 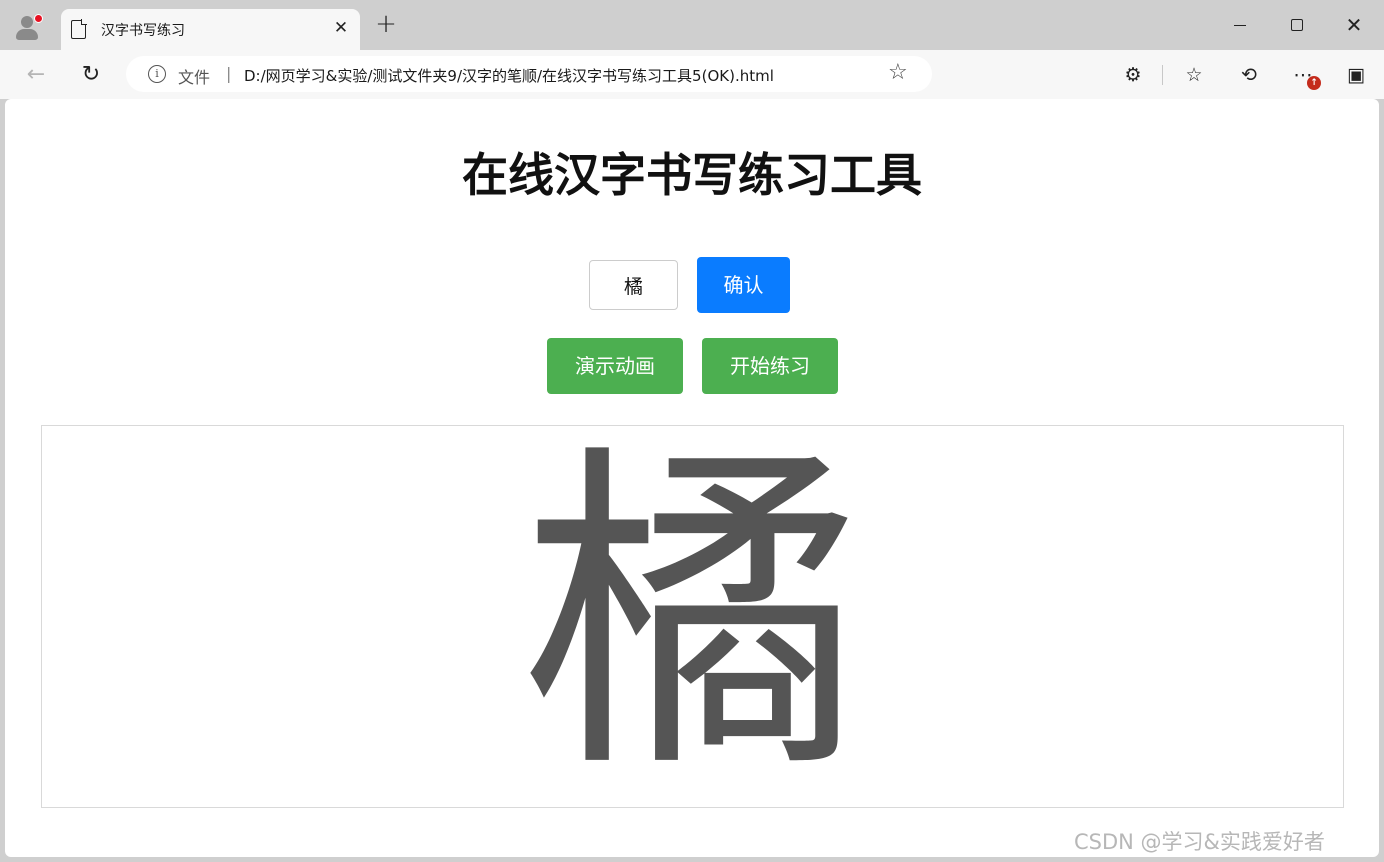 I want to click on demo-animation-button: 演示动画, so click(x=615, y=366).